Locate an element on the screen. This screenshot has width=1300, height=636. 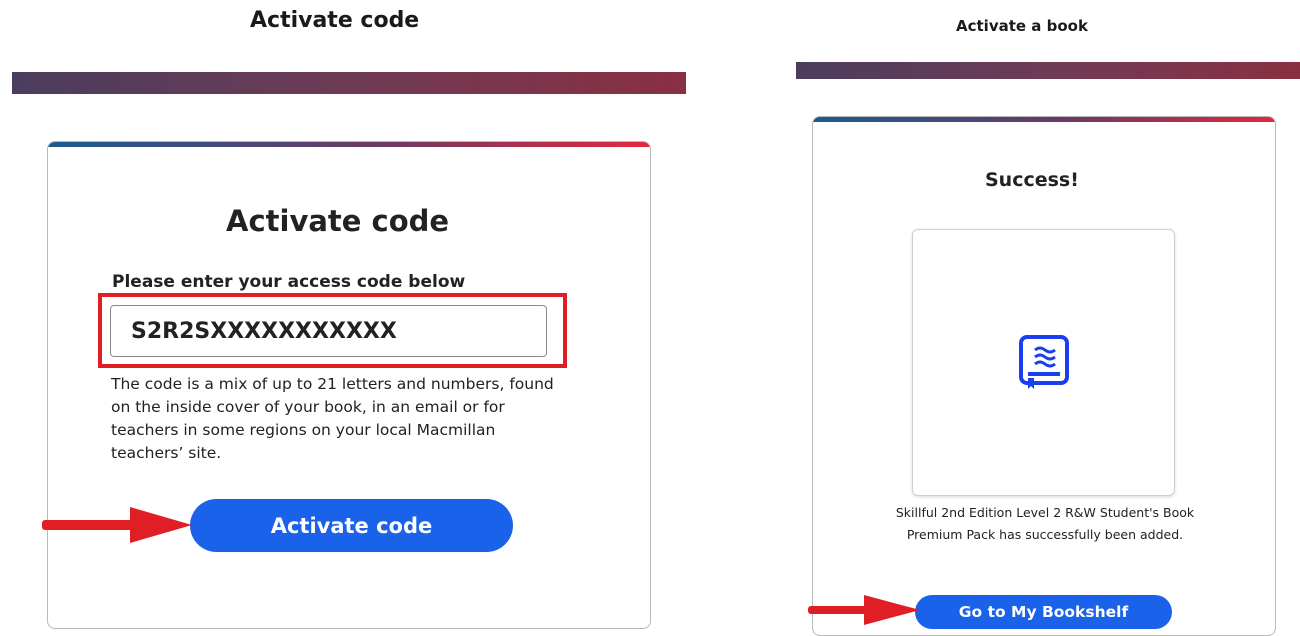
access-code-label: Please enter your access code below is located at coordinates (289, 282).